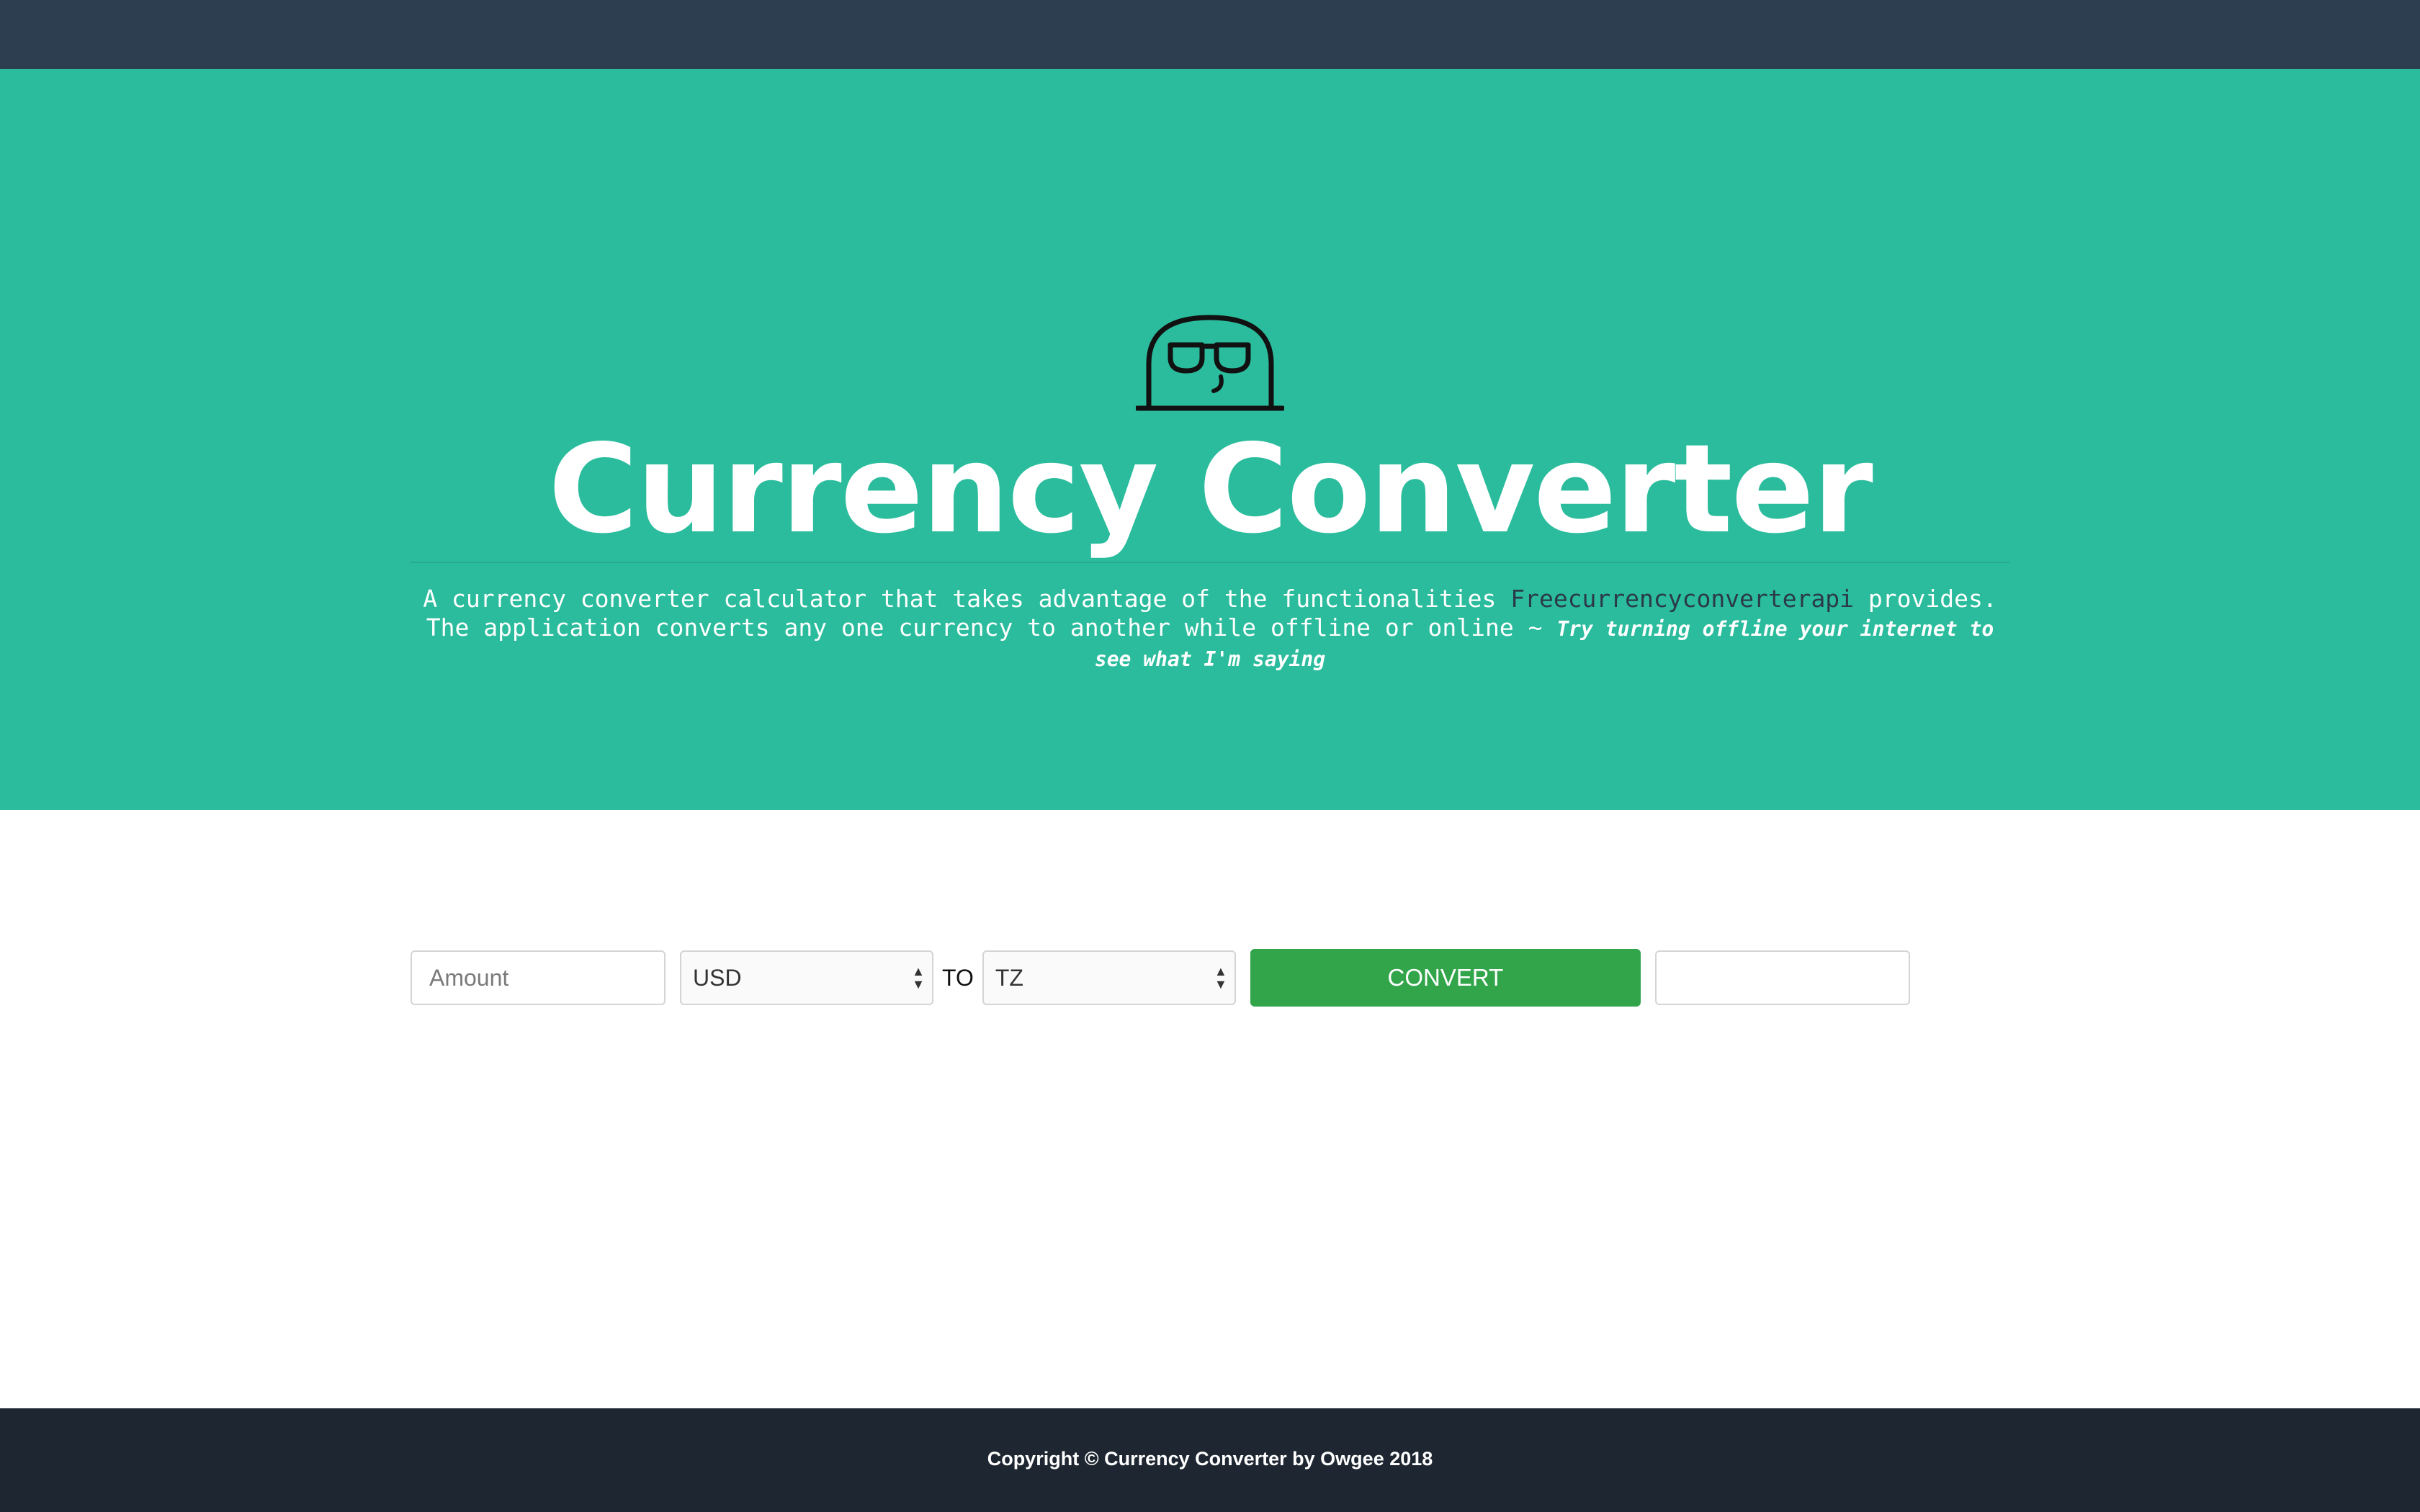  What do you see at coordinates (1782, 977) in the screenshot?
I see `result-field` at bounding box center [1782, 977].